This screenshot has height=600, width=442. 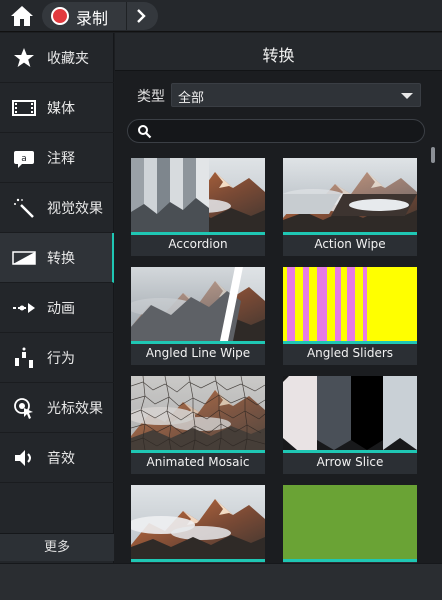 What do you see at coordinates (24, 58) in the screenshot?
I see `star-icon` at bounding box center [24, 58].